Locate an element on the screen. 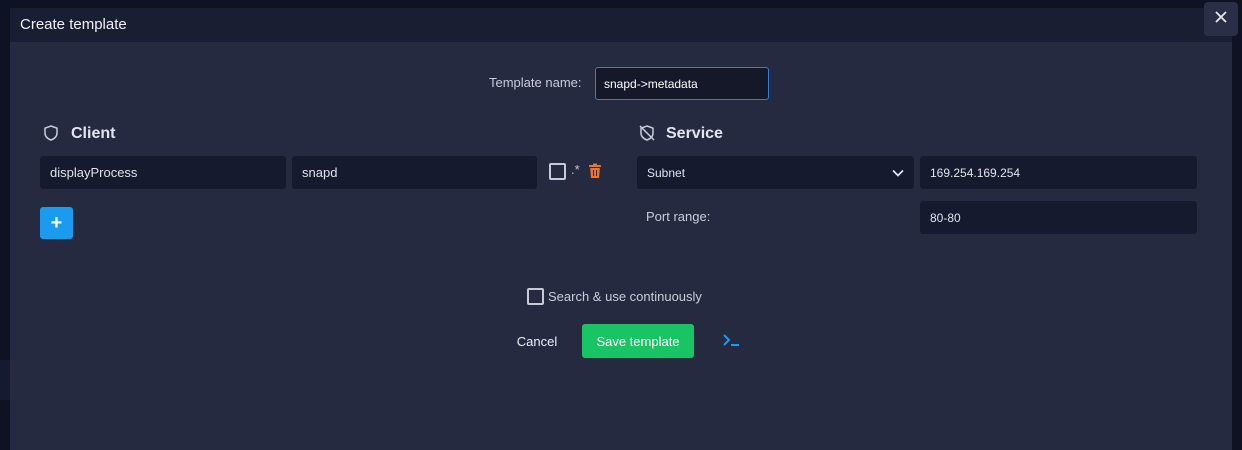  client-section-title: Client is located at coordinates (79, 134).